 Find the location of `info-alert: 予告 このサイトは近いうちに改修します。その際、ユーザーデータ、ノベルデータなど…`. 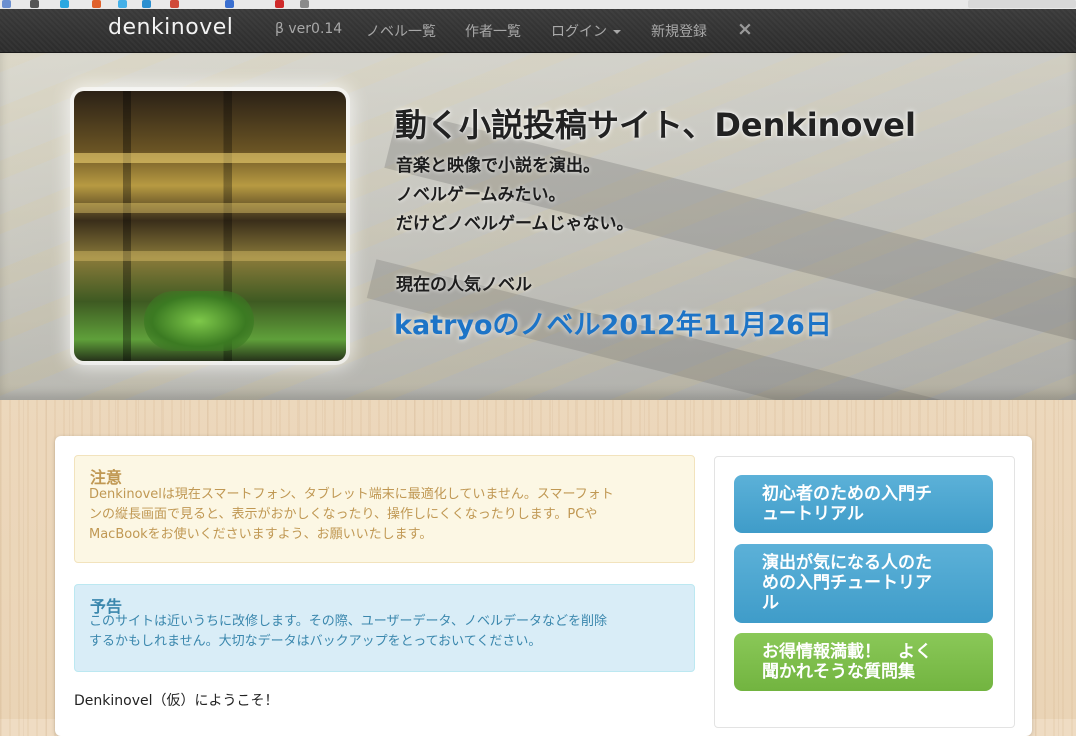

info-alert: 予告 このサイトは近いうちに改修します。その際、ユーザーデータ、ノベルデータなど… is located at coordinates (384, 628).